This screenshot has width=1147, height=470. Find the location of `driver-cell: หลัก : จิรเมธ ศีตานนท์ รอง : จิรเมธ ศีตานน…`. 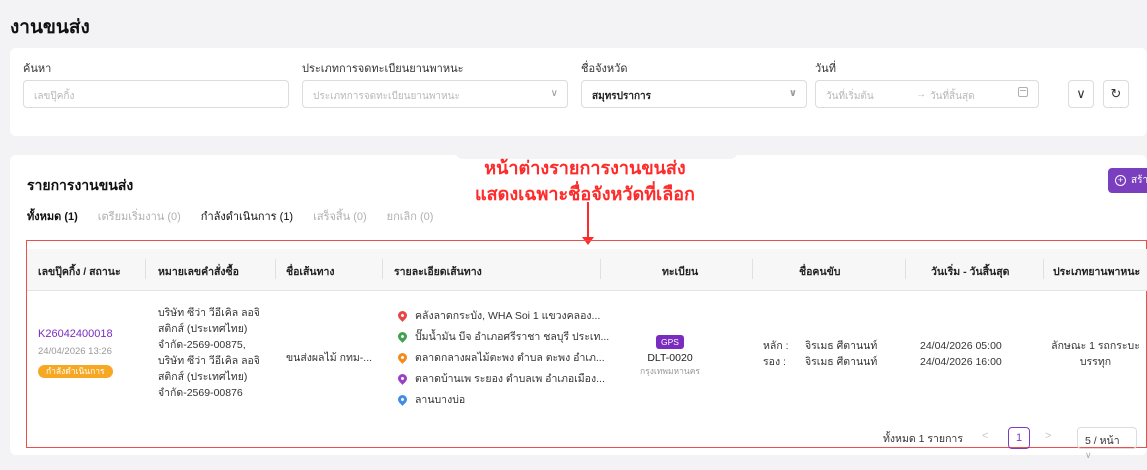

driver-cell: หลัก : จิรเมธ ศีตานนท์ รอง : จิรเมธ ศีตานน… is located at coordinates (820, 354).